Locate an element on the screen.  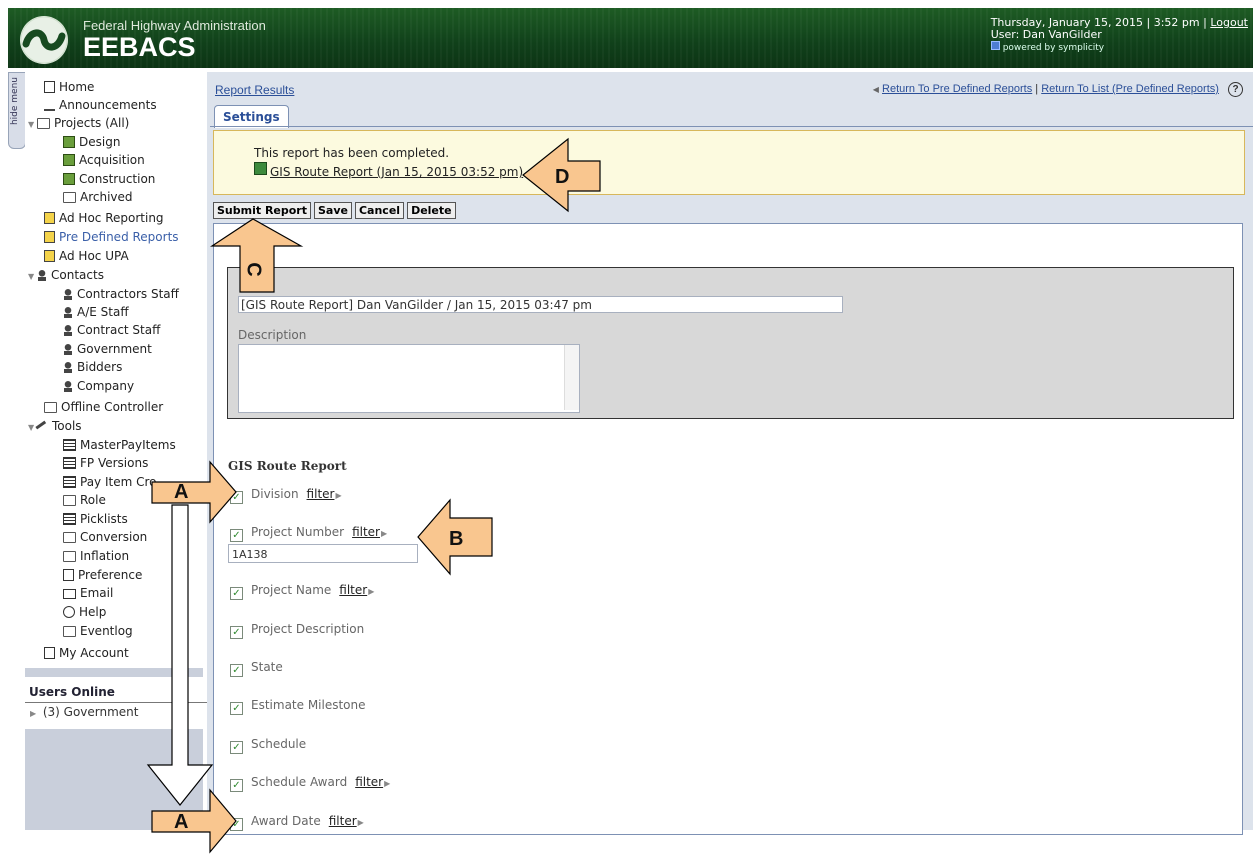
expand-triangle-icon: ▶ is located at coordinates (34, 713).